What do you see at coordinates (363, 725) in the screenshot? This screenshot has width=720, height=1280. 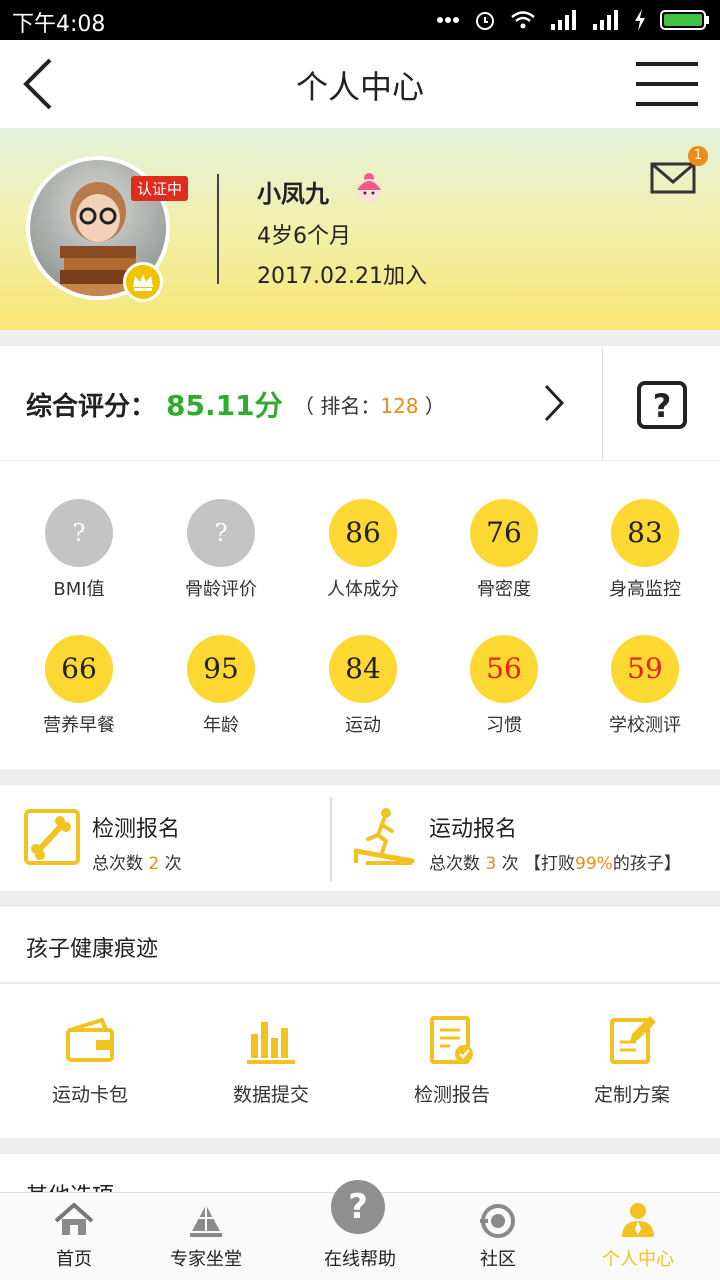 I see `metric-label: 运动` at bounding box center [363, 725].